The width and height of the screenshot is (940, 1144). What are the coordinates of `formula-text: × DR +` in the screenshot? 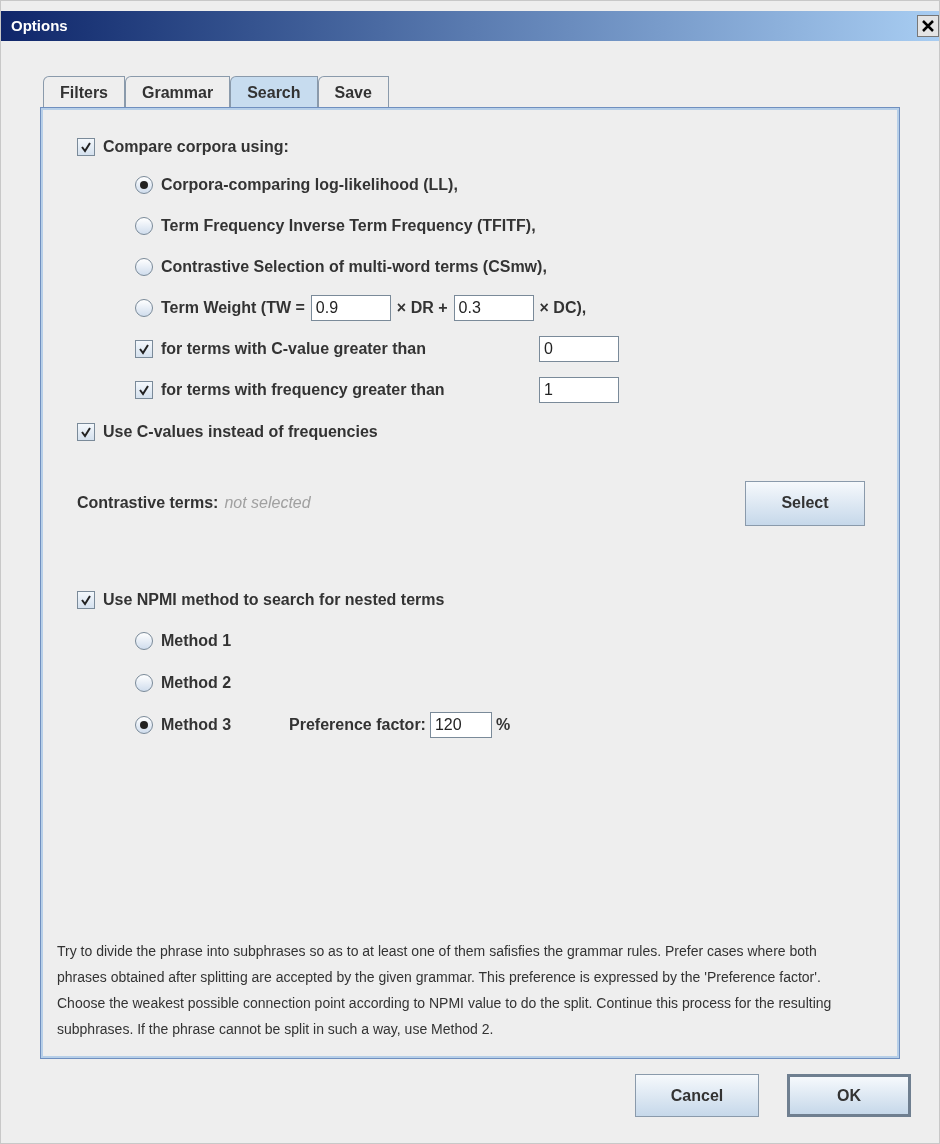 It's located at (422, 307).